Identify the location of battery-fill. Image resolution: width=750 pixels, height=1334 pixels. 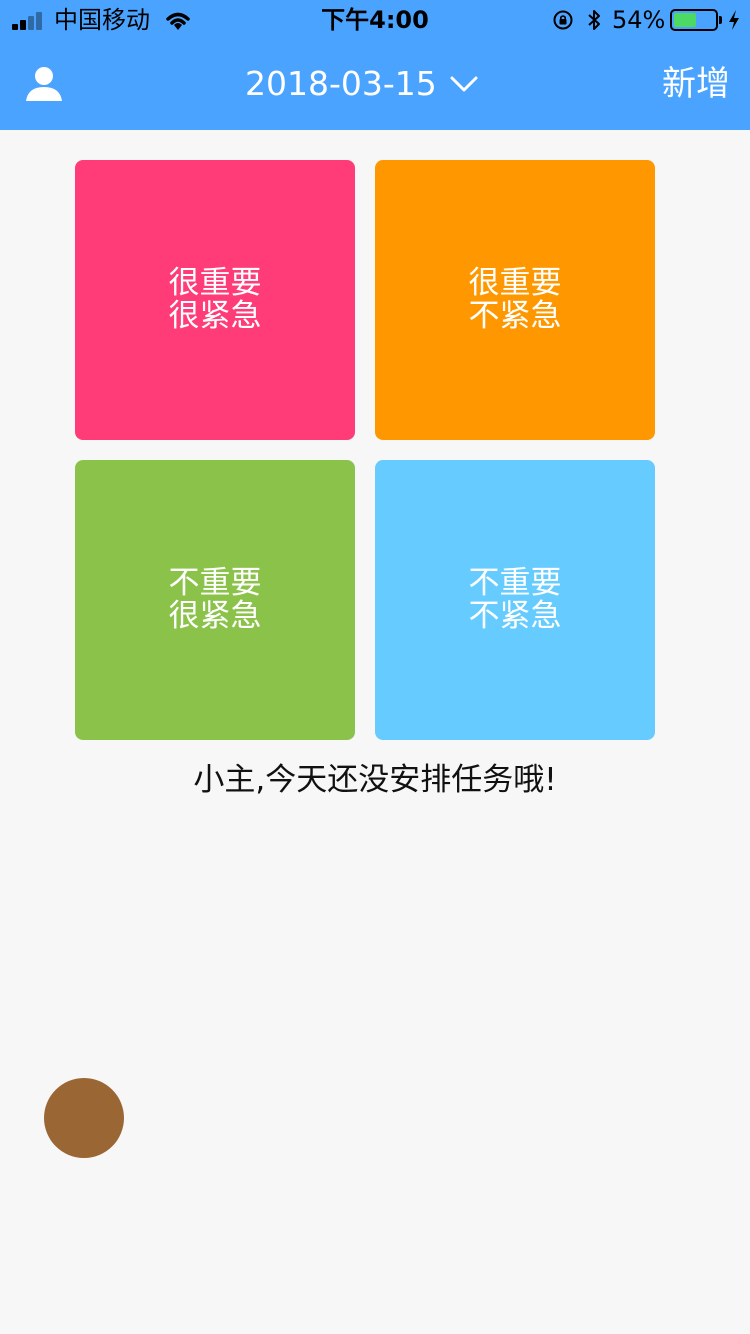
(685, 20).